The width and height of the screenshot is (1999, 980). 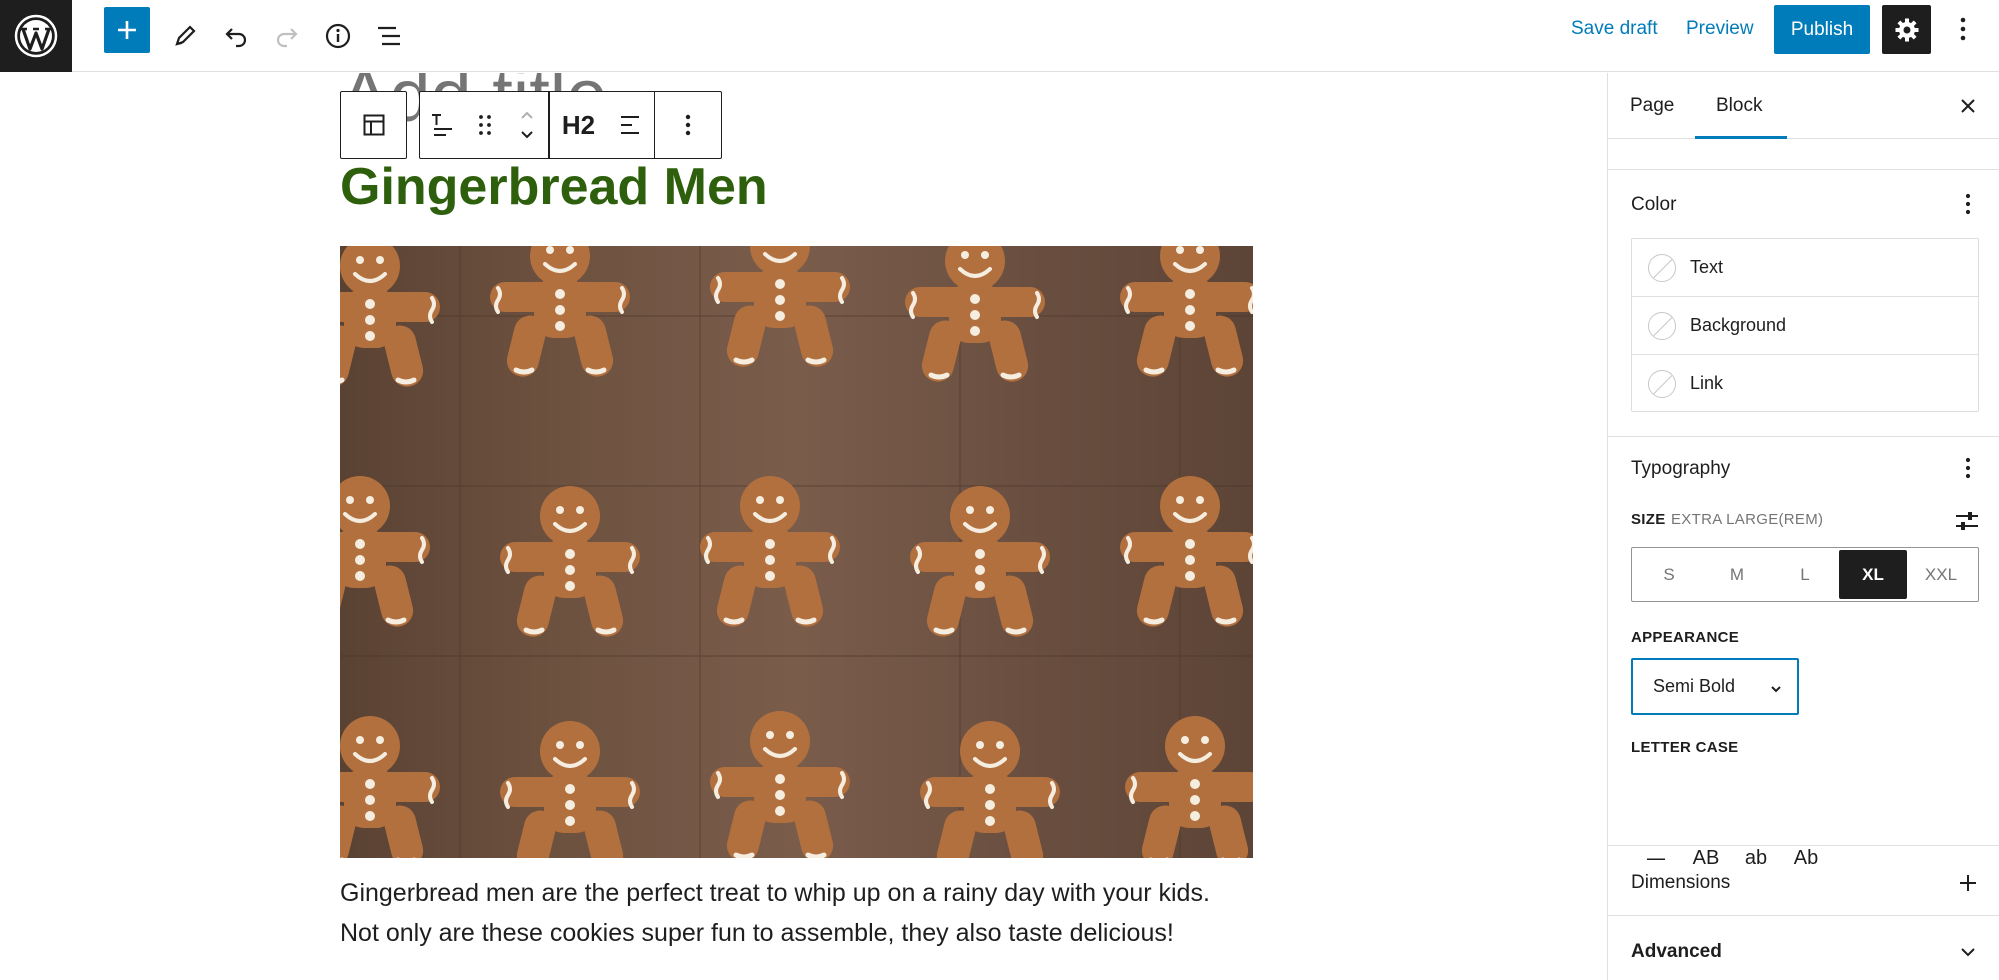 I want to click on advanced-panel-title: Advanced, so click(x=1676, y=952).